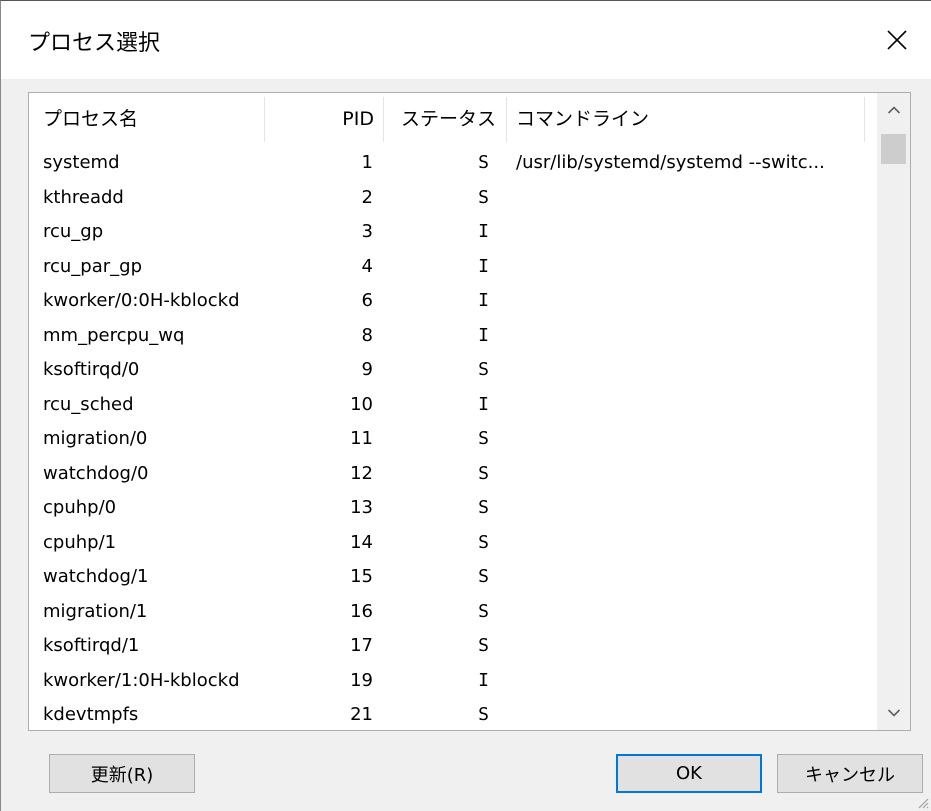 This screenshot has width=931, height=811. I want to click on process-name-cell: kdevtmpfs, so click(91, 714).